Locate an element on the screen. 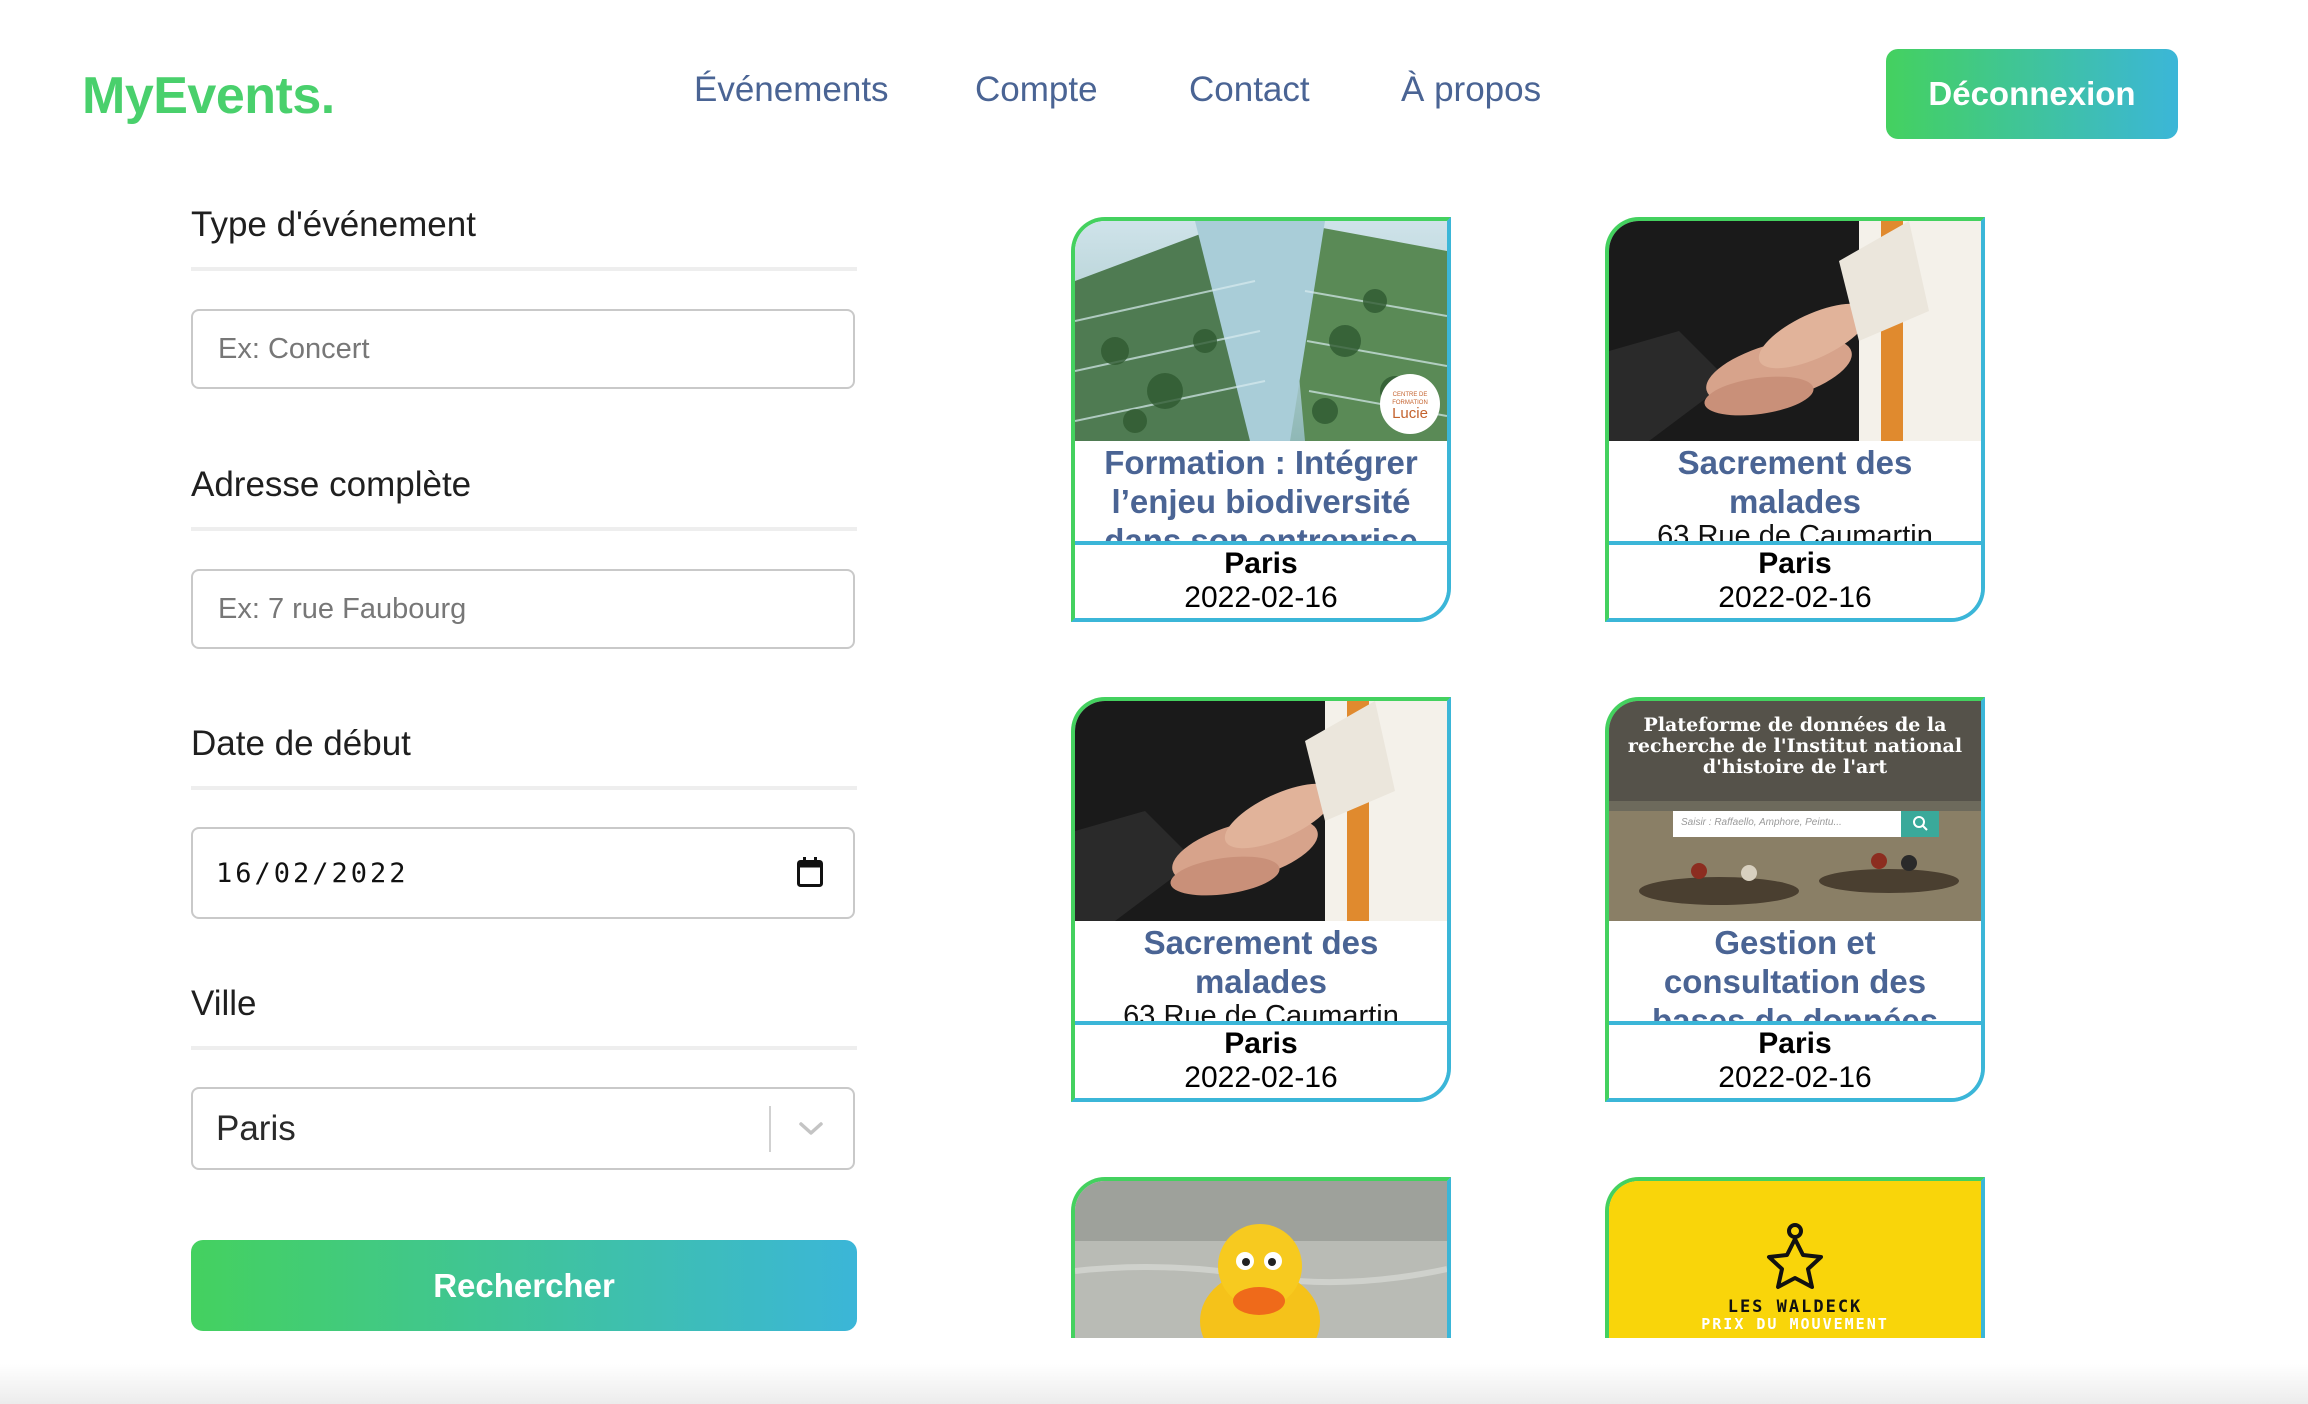 The height and width of the screenshot is (1404, 2308). city-label: Ville is located at coordinates (224, 1003).